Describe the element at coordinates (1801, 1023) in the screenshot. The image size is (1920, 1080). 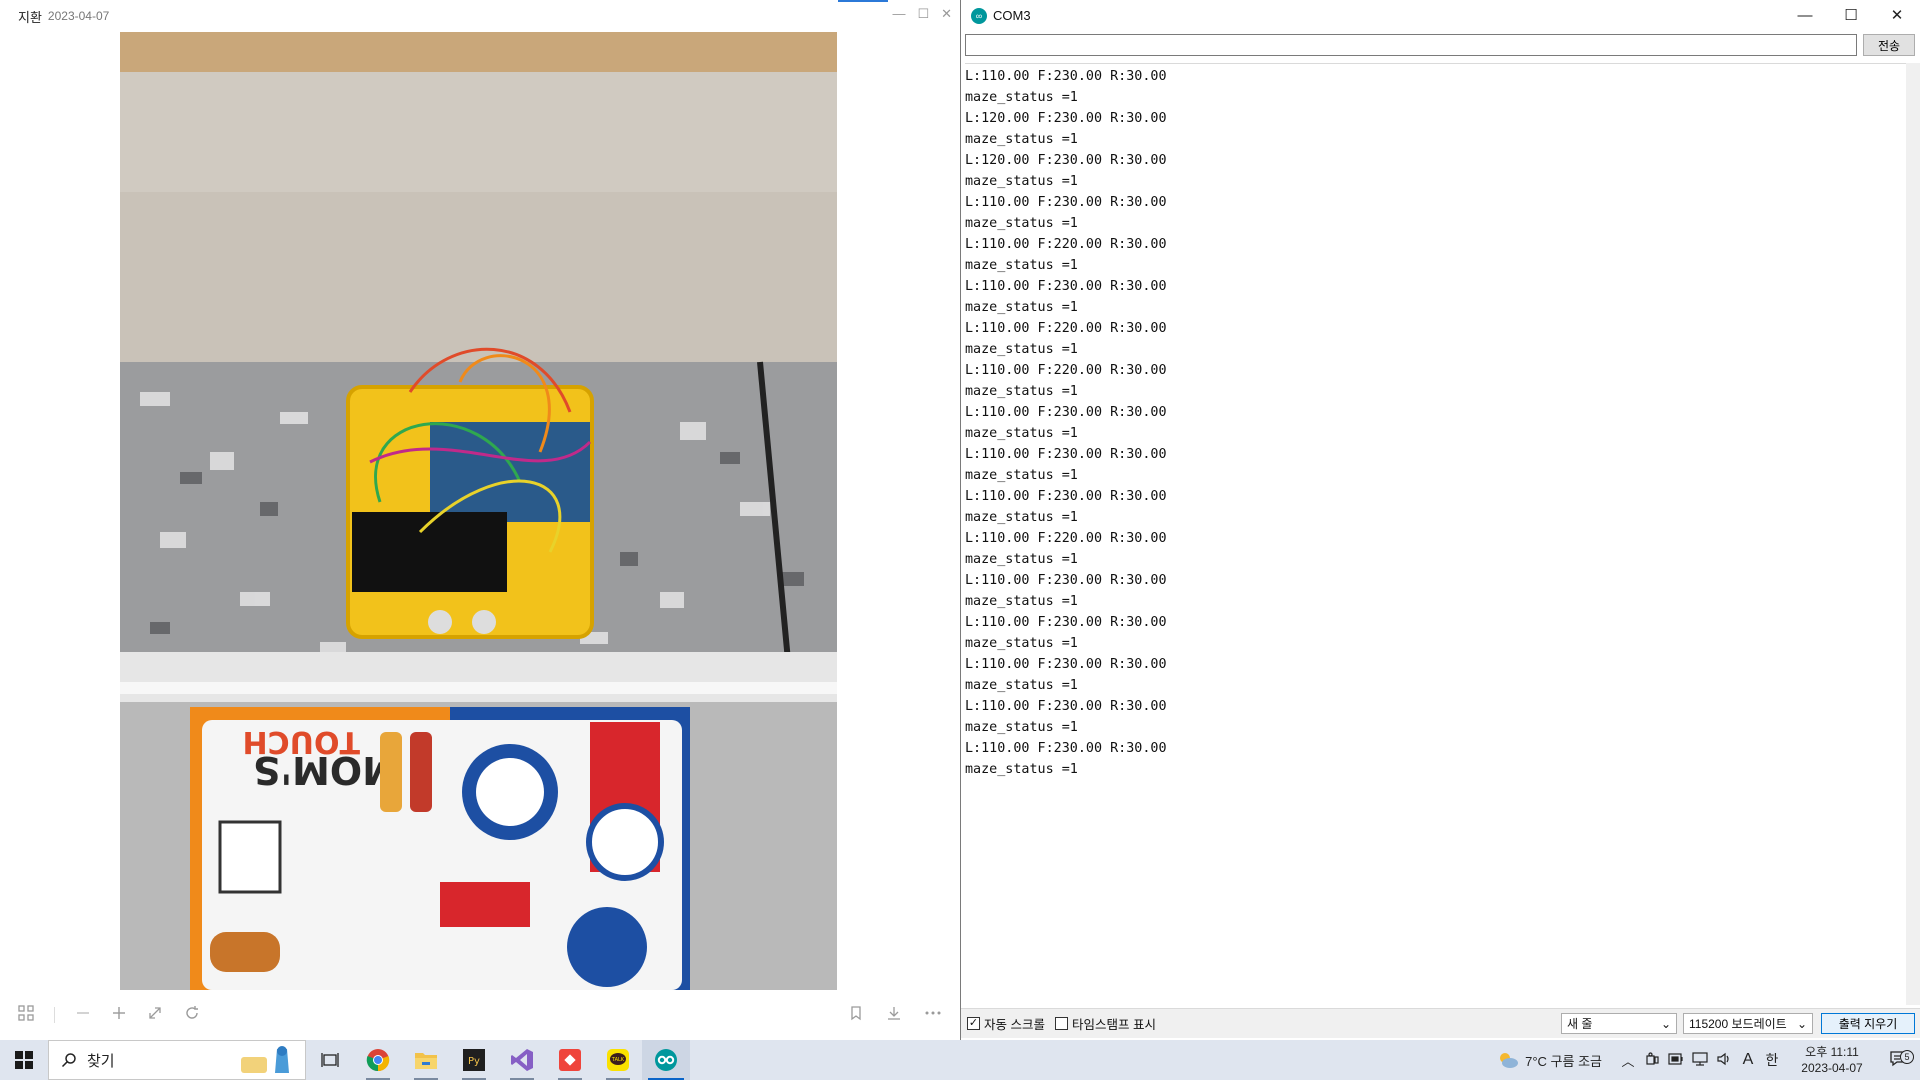
I see `chevron-down-icon: ⌄` at that location.